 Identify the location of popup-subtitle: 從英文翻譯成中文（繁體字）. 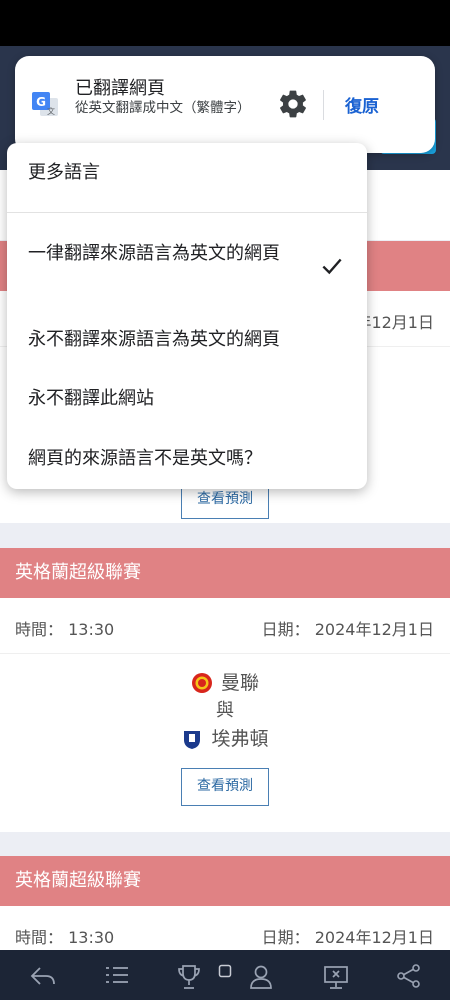
(163, 108).